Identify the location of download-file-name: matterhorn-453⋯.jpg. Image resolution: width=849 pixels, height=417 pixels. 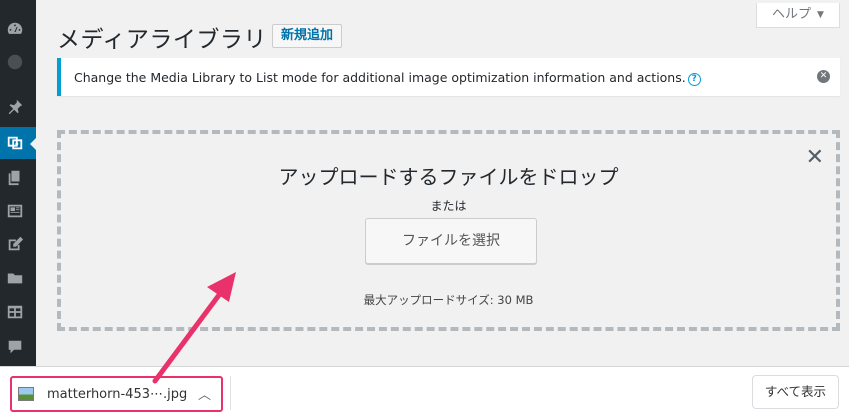
(117, 394).